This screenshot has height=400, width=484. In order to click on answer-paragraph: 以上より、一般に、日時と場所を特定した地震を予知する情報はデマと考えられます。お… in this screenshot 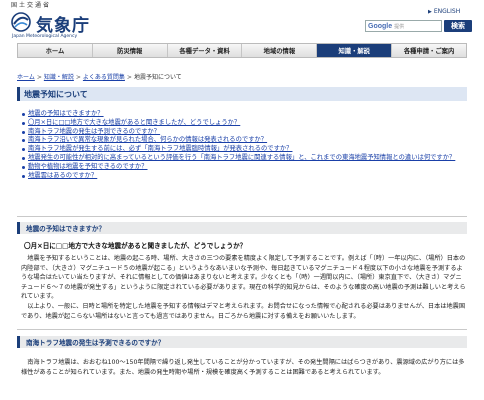, I will do `click(243, 311)`.